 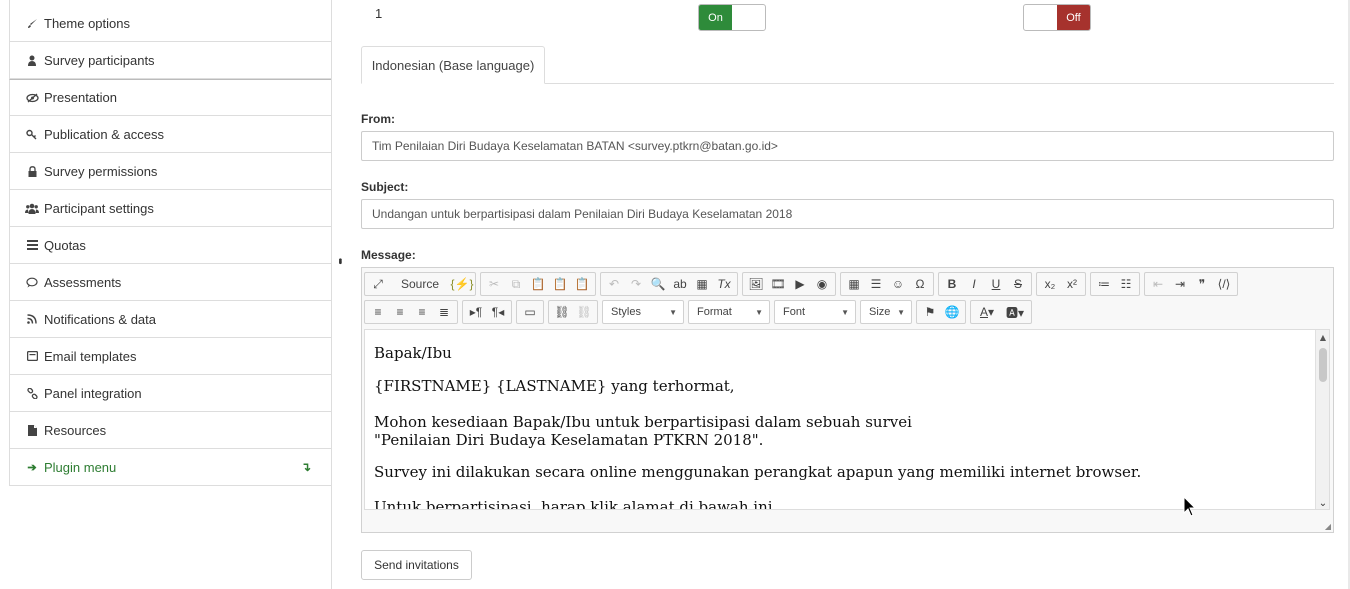 What do you see at coordinates (658, 284) in the screenshot?
I see `find-icon: 🔍` at bounding box center [658, 284].